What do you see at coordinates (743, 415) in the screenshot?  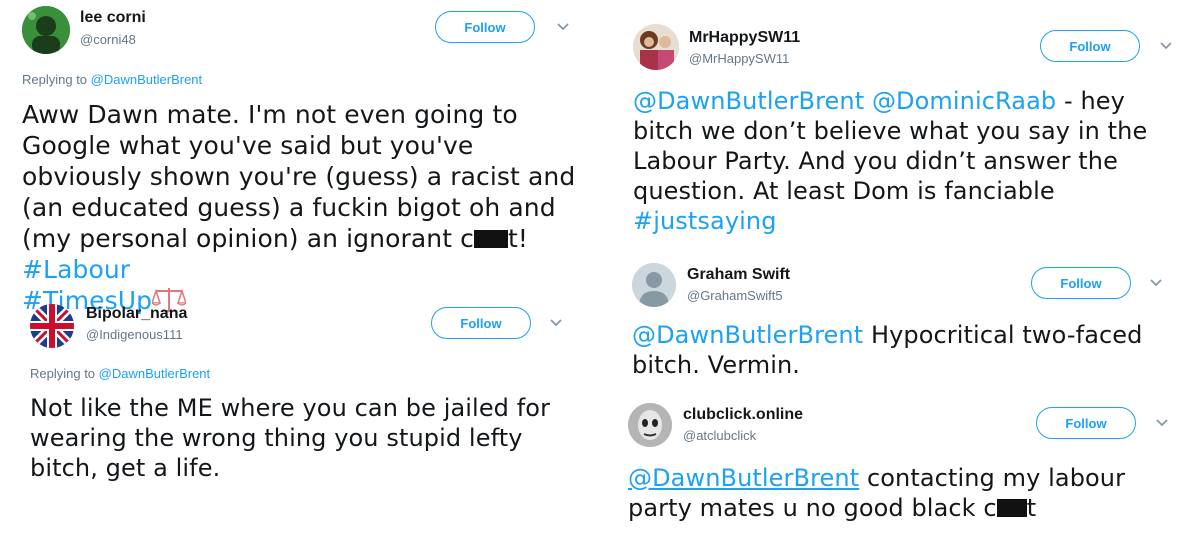 I see `display-name: clubclick.online` at bounding box center [743, 415].